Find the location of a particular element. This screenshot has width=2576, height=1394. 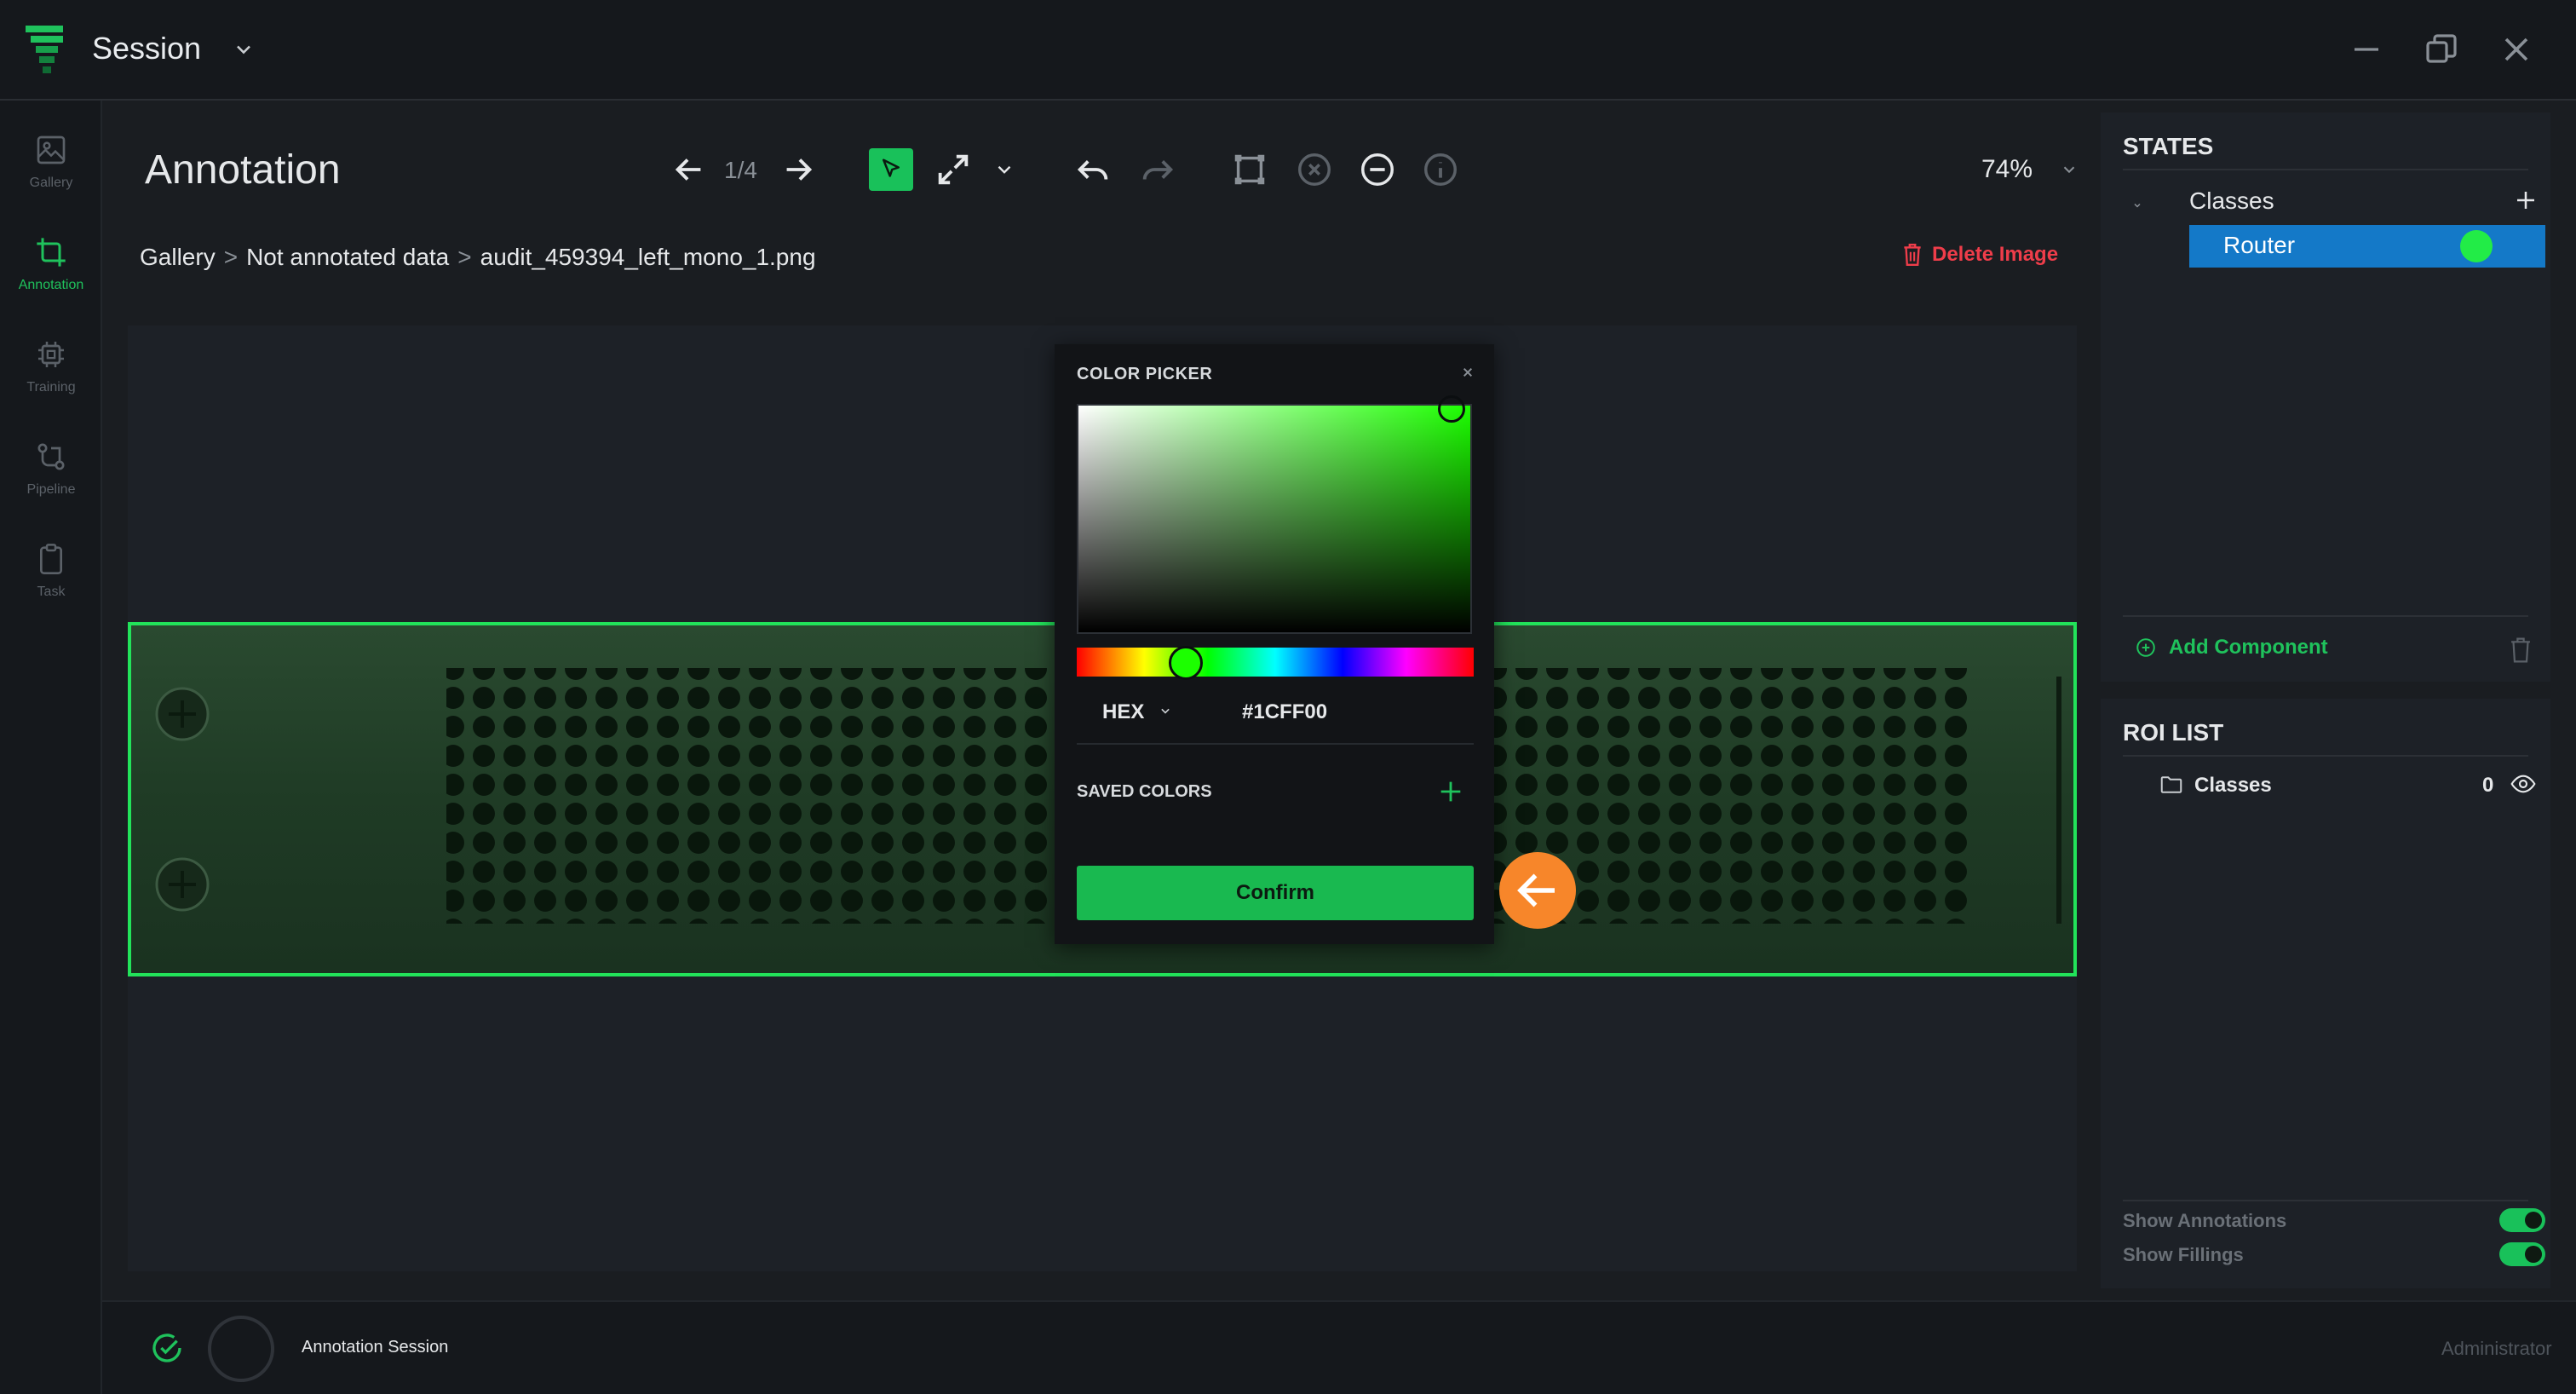

show-fillings-toggle is located at coordinates (2522, 1254).